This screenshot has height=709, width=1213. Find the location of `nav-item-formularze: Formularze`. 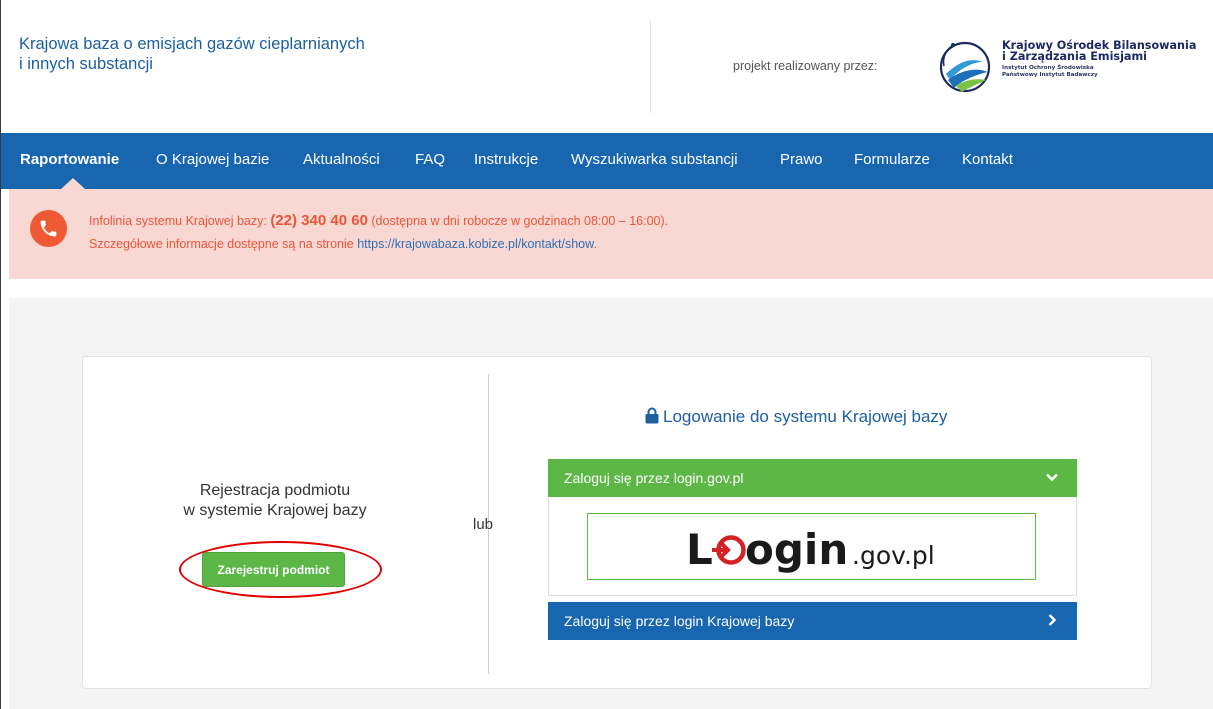

nav-item-formularze: Formularze is located at coordinates (892, 159).